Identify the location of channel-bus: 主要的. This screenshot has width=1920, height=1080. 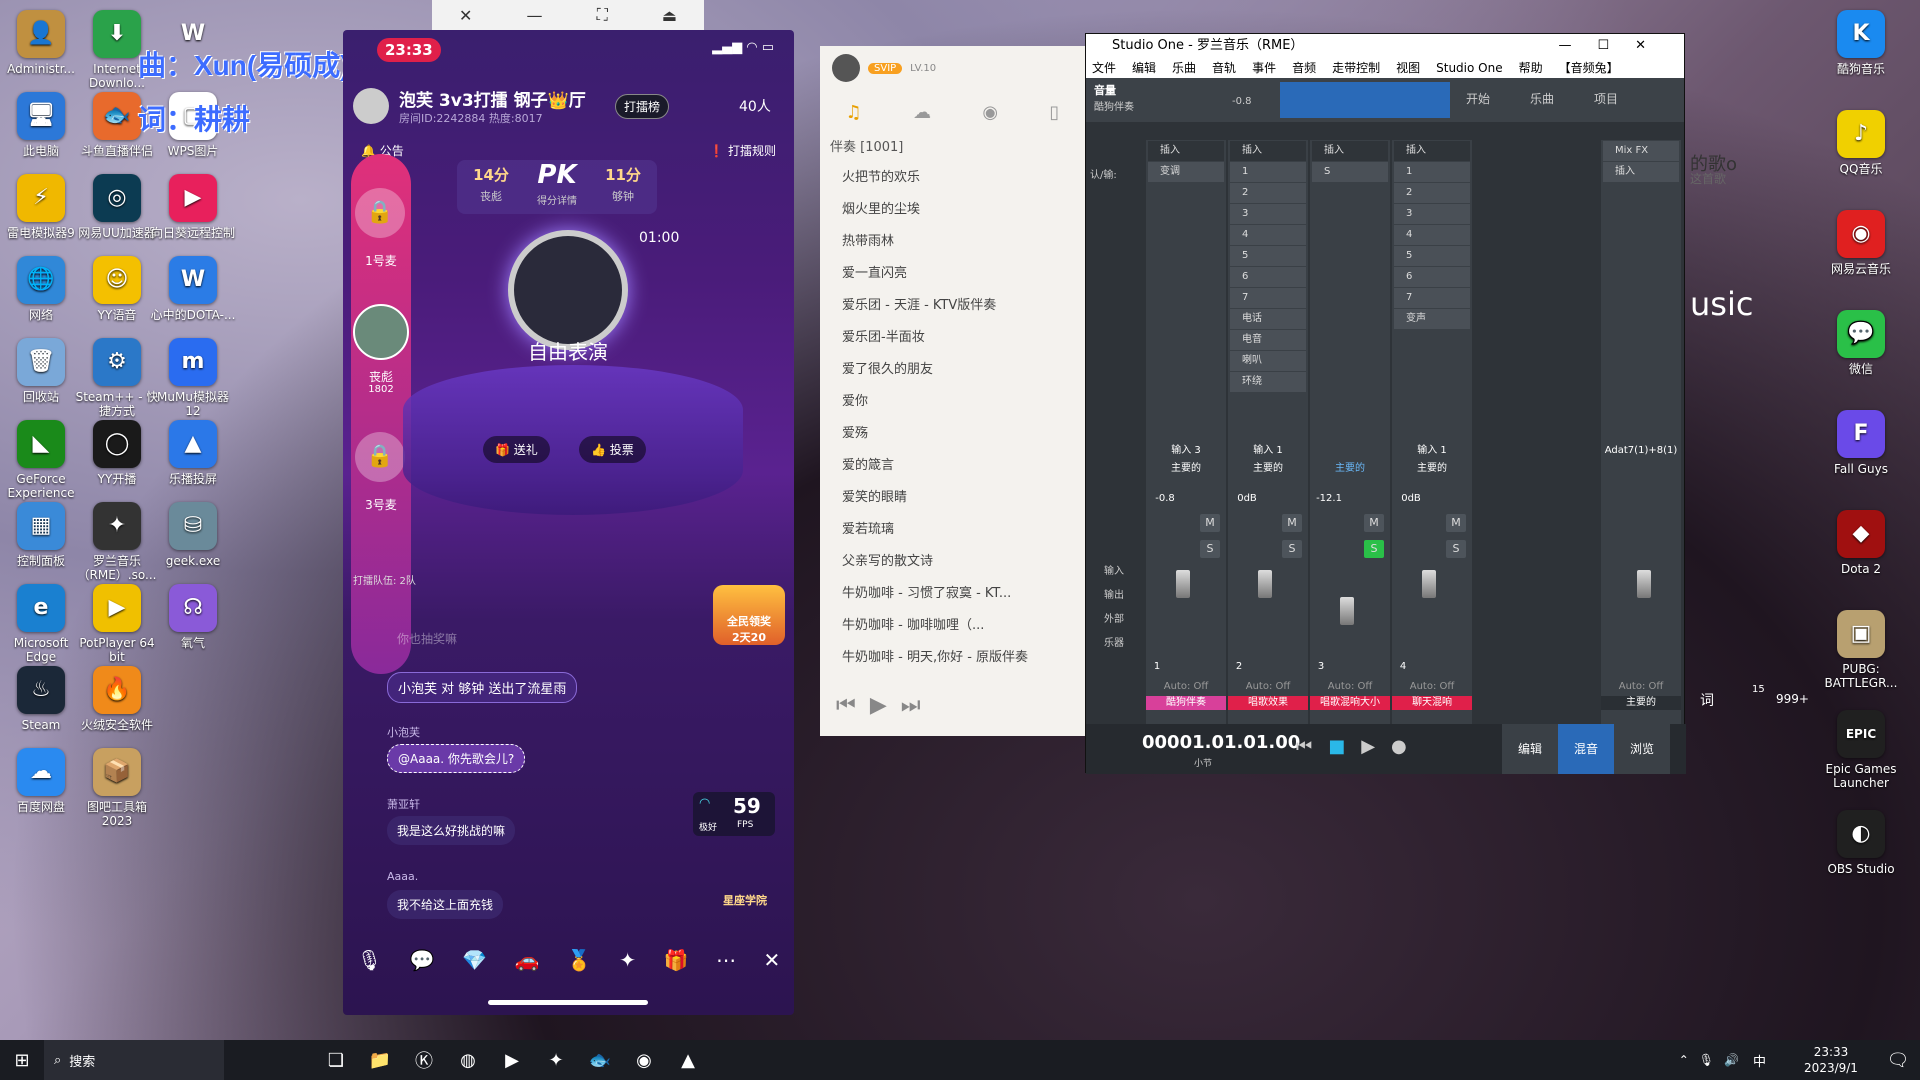
(1186, 469).